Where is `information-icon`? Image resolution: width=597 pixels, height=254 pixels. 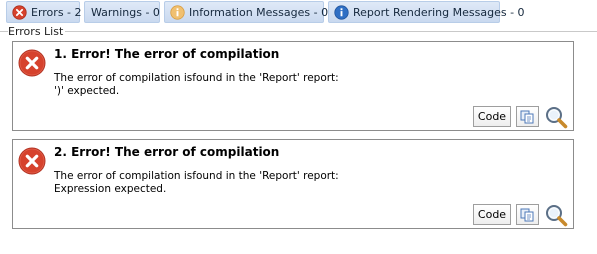
information-icon is located at coordinates (177, 12).